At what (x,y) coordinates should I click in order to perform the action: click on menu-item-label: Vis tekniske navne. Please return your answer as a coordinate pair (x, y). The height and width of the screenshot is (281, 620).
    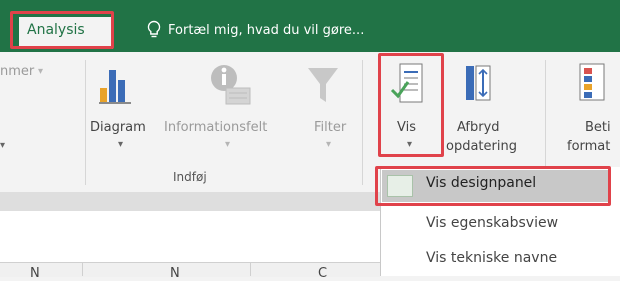
    Looking at the image, I should click on (491, 258).